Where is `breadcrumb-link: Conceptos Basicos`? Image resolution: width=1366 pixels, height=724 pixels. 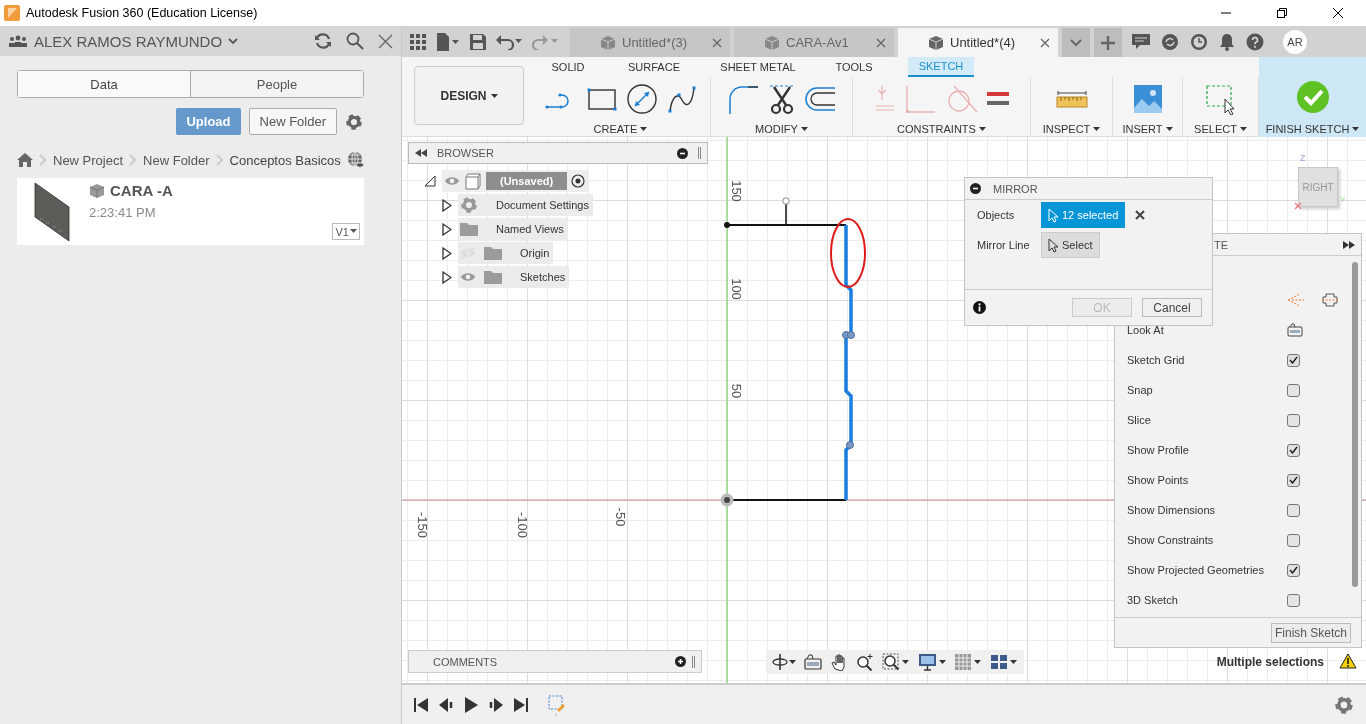 breadcrumb-link: Conceptos Basicos is located at coordinates (285, 160).